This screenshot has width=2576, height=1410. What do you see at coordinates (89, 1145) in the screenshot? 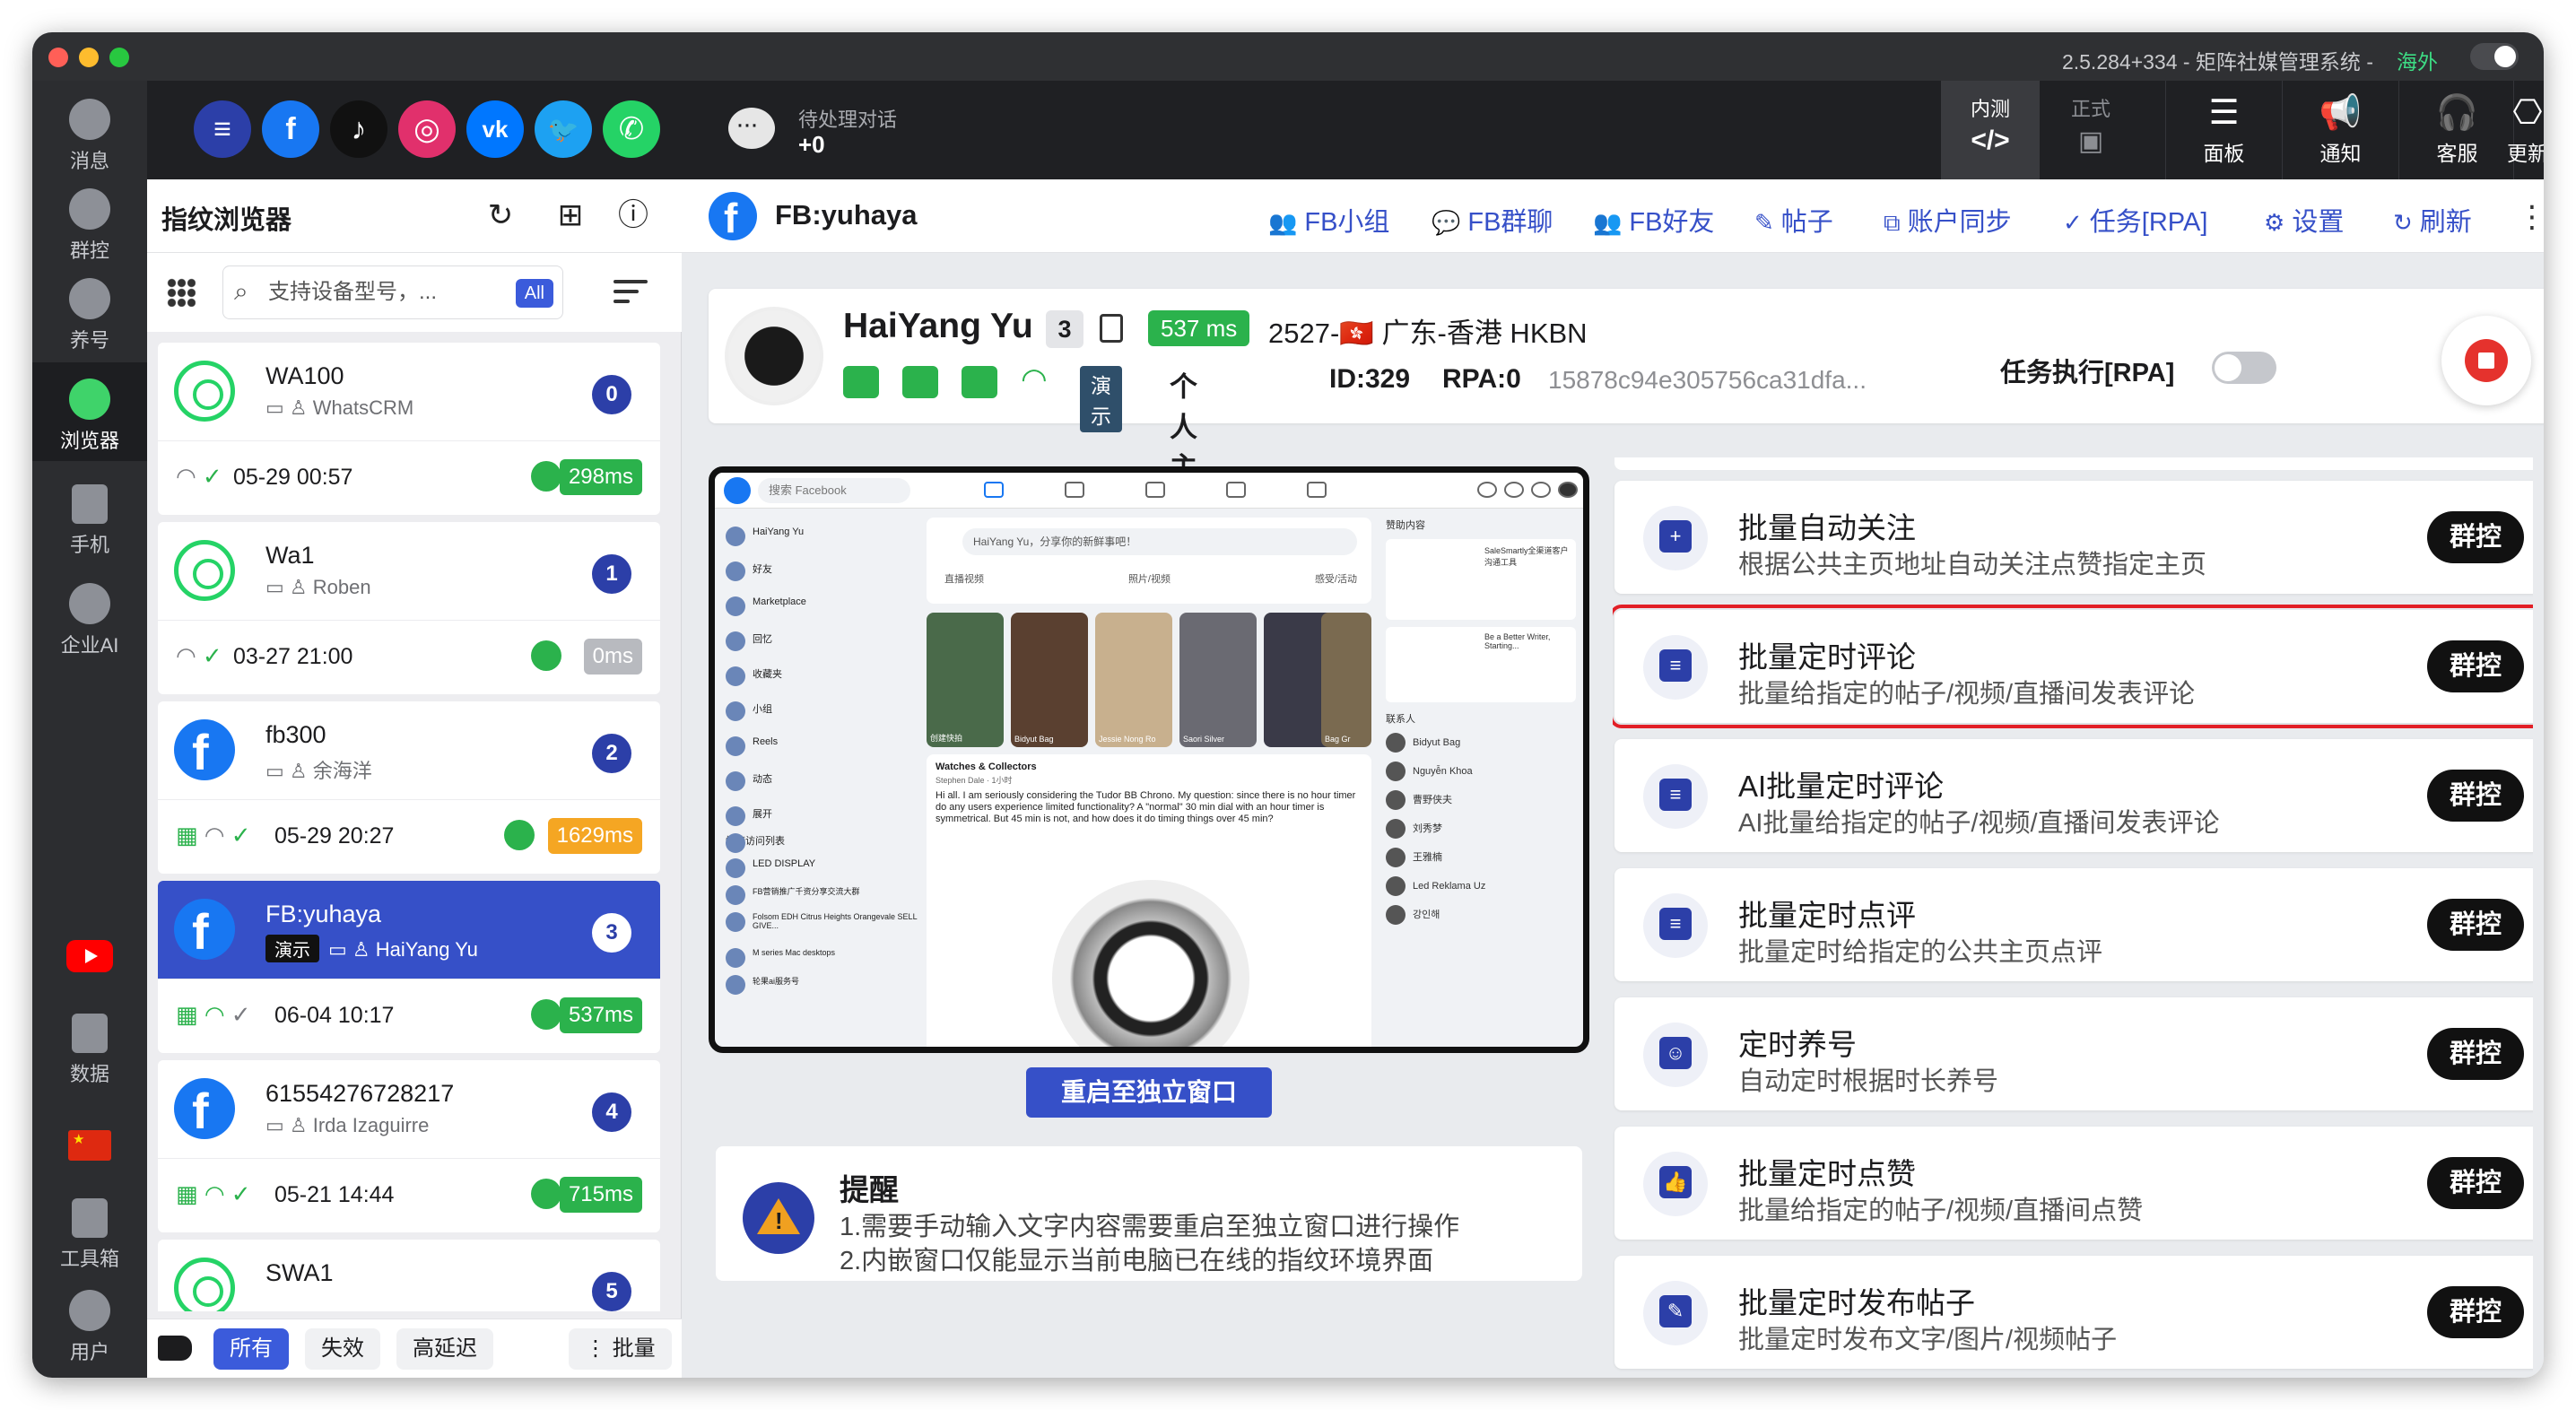
I see `china-flag-icon` at bounding box center [89, 1145].